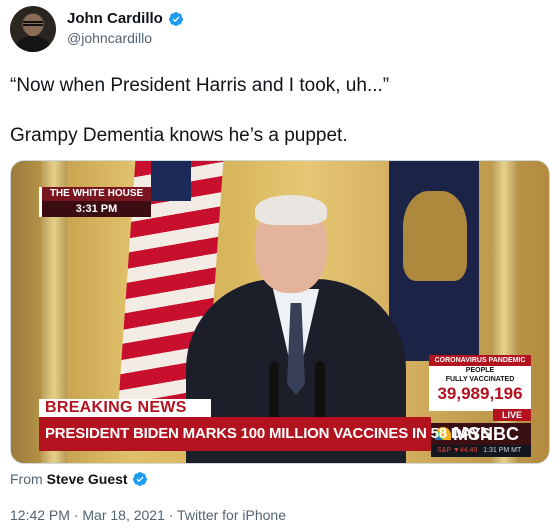 This screenshot has width=560, height=530. Describe the element at coordinates (171, 181) in the screenshot. I see `us-flag-canton` at that location.